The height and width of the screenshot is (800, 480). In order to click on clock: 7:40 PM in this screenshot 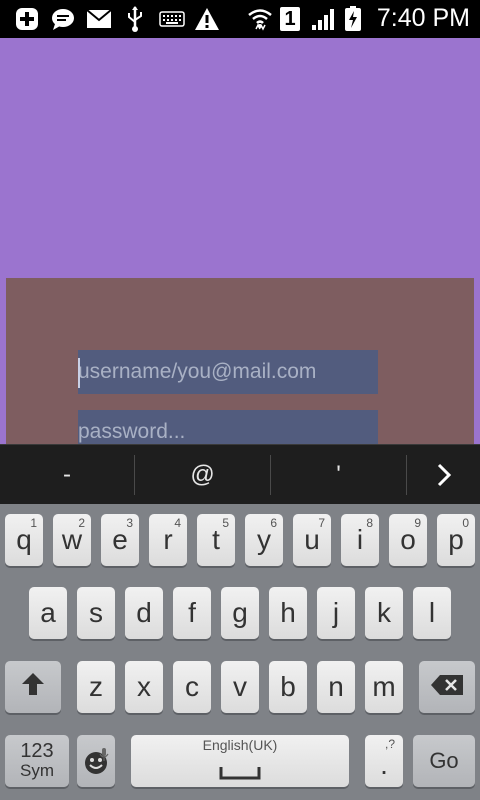, I will do `click(423, 18)`.